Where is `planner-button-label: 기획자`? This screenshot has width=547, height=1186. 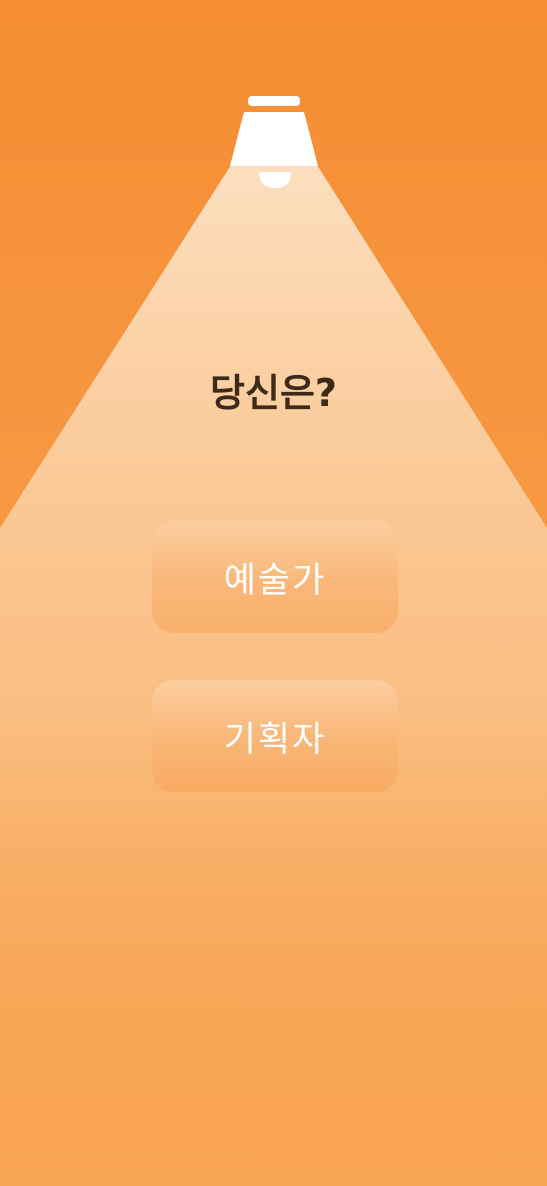 planner-button-label: 기획자 is located at coordinates (275, 739).